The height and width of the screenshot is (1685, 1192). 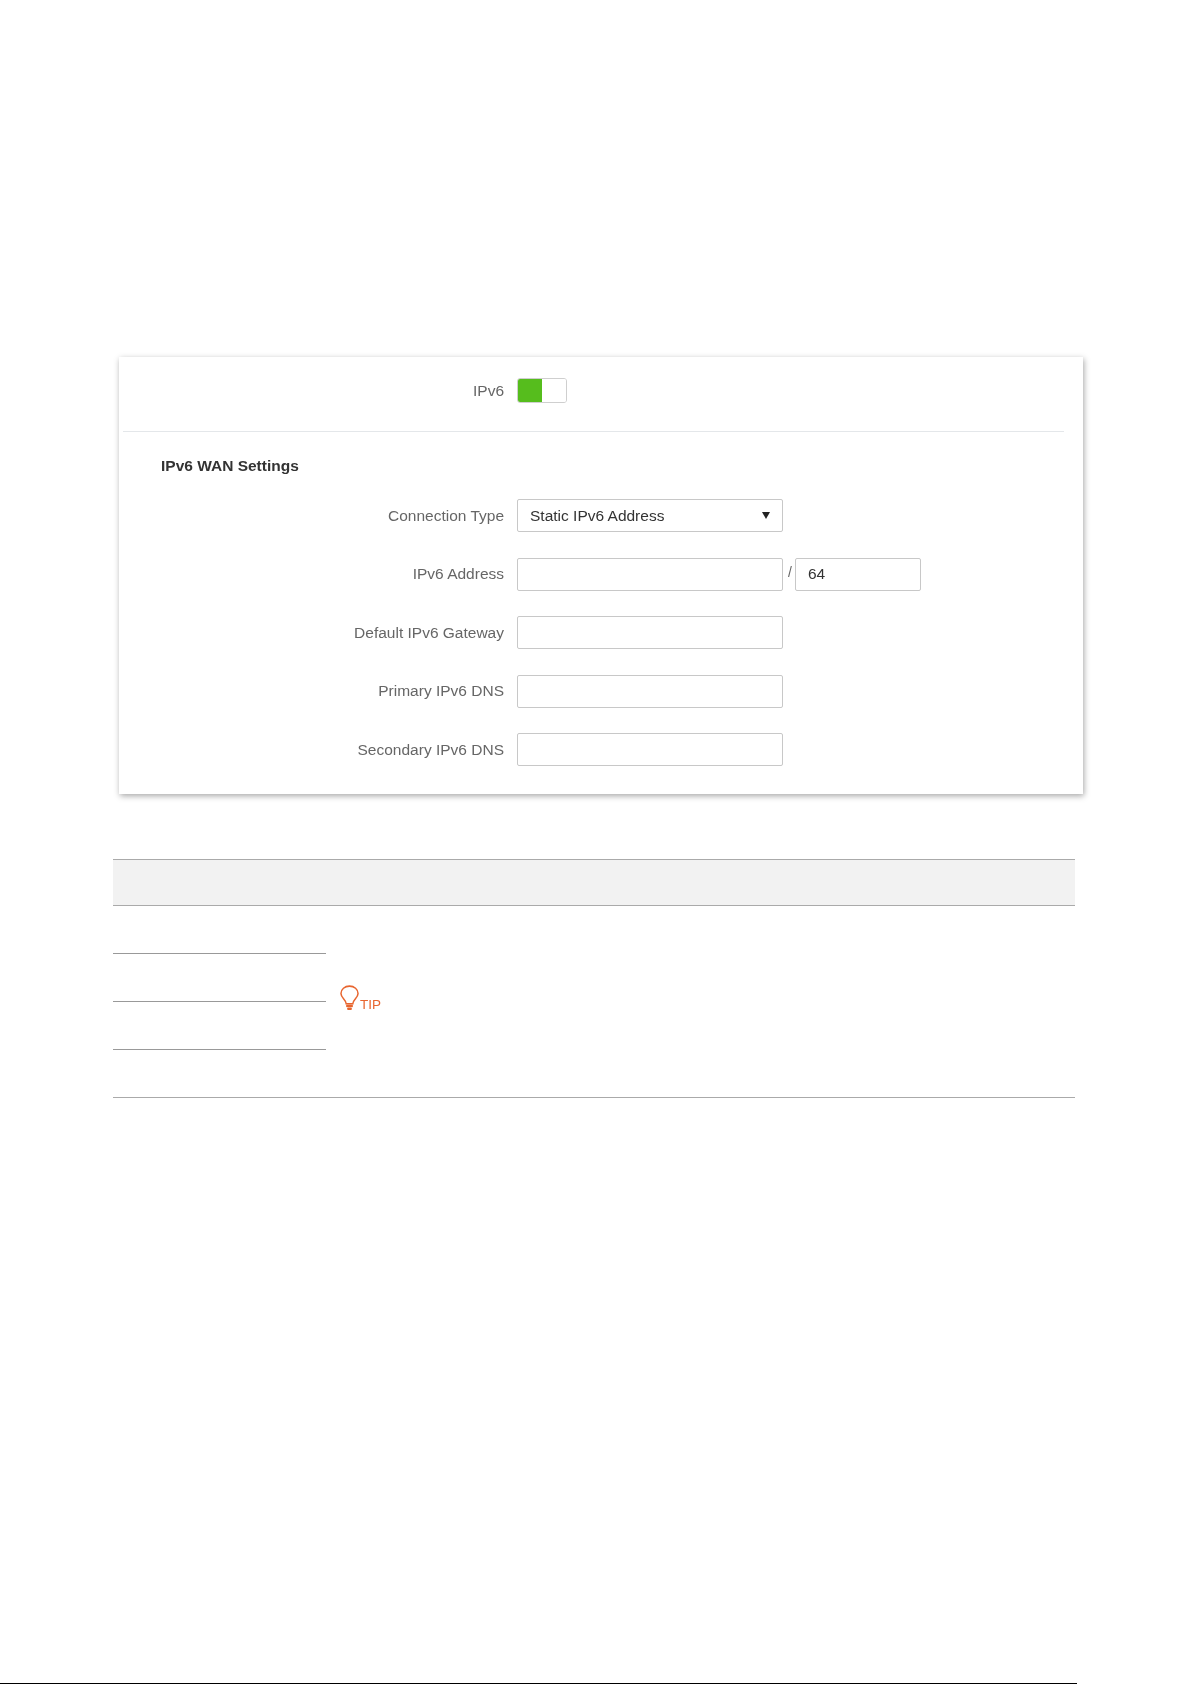 I want to click on section-title: IPv6 WAN Settings, so click(x=230, y=466).